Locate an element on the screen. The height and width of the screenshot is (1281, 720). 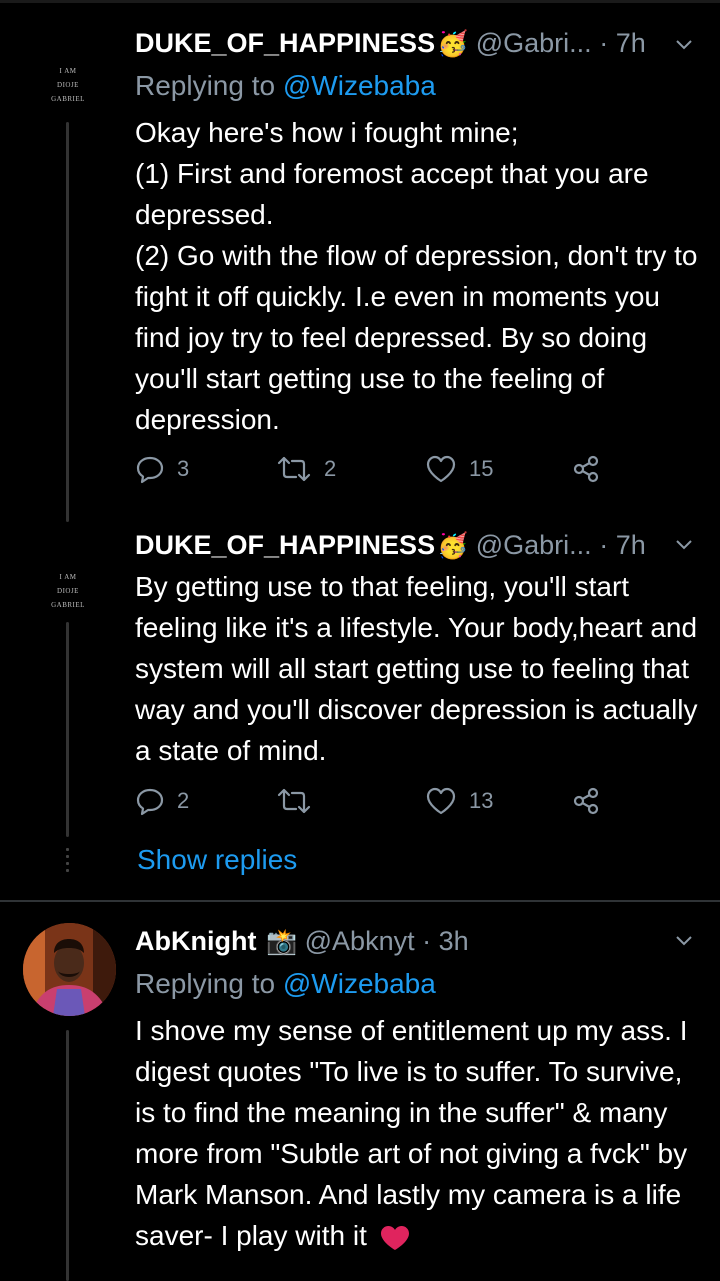
retweet-count: 2 is located at coordinates (330, 468).